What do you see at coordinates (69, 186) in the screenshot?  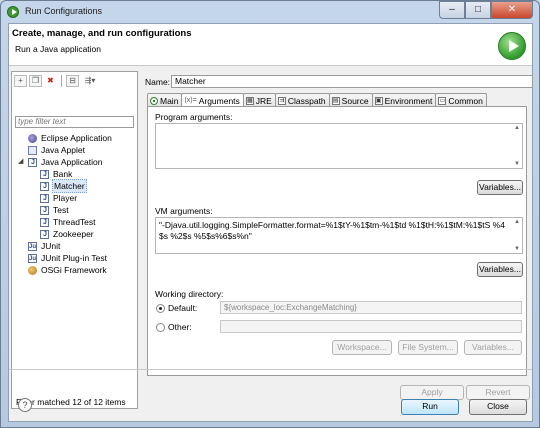 I see `tree-item-label: Matcher` at bounding box center [69, 186].